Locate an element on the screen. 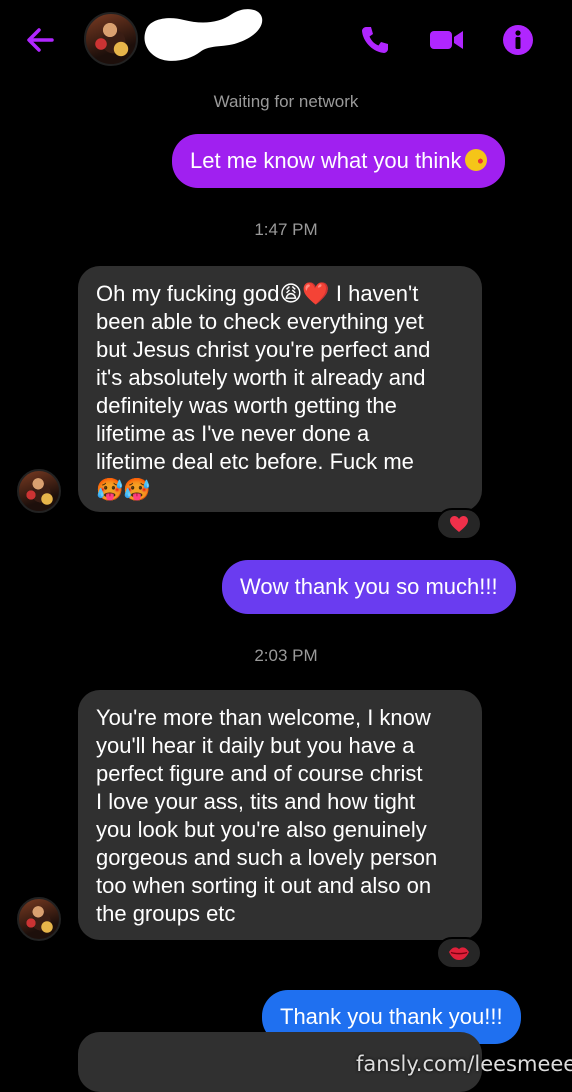 The height and width of the screenshot is (1092, 572). kissing-face-emoji-icon is located at coordinates (476, 160).